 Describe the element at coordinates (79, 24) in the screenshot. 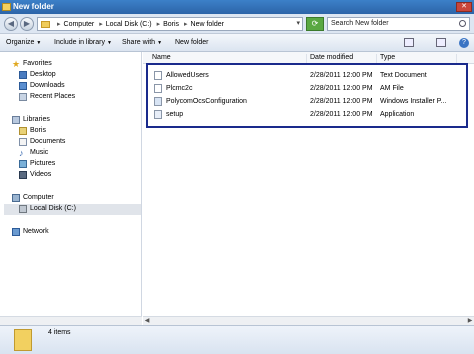

I see `breadcrumb-computer: Computer` at that location.